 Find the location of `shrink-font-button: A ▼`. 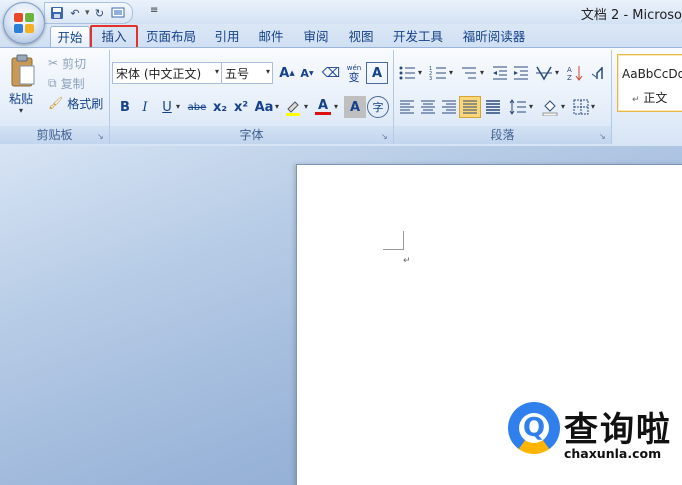

shrink-font-button: A ▼ is located at coordinates (307, 73).